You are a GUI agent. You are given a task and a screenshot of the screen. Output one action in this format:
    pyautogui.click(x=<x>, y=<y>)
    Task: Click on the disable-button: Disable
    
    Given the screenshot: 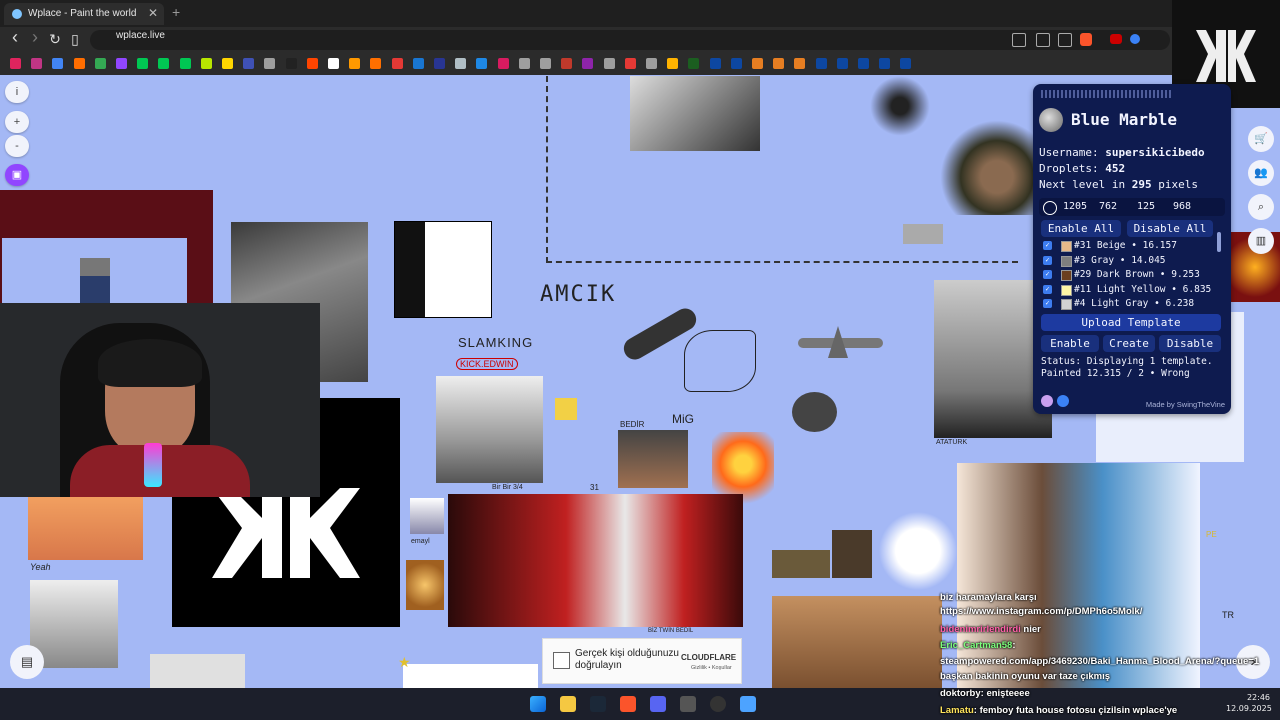 What is the action you would take?
    pyautogui.click(x=1190, y=343)
    